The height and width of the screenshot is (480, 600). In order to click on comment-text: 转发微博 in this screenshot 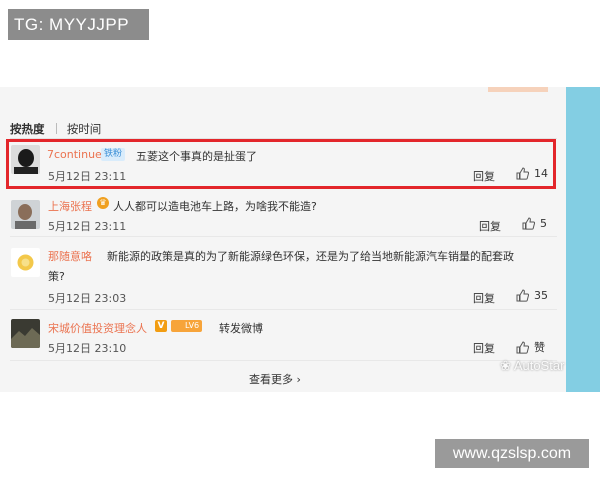, I will do `click(241, 328)`.